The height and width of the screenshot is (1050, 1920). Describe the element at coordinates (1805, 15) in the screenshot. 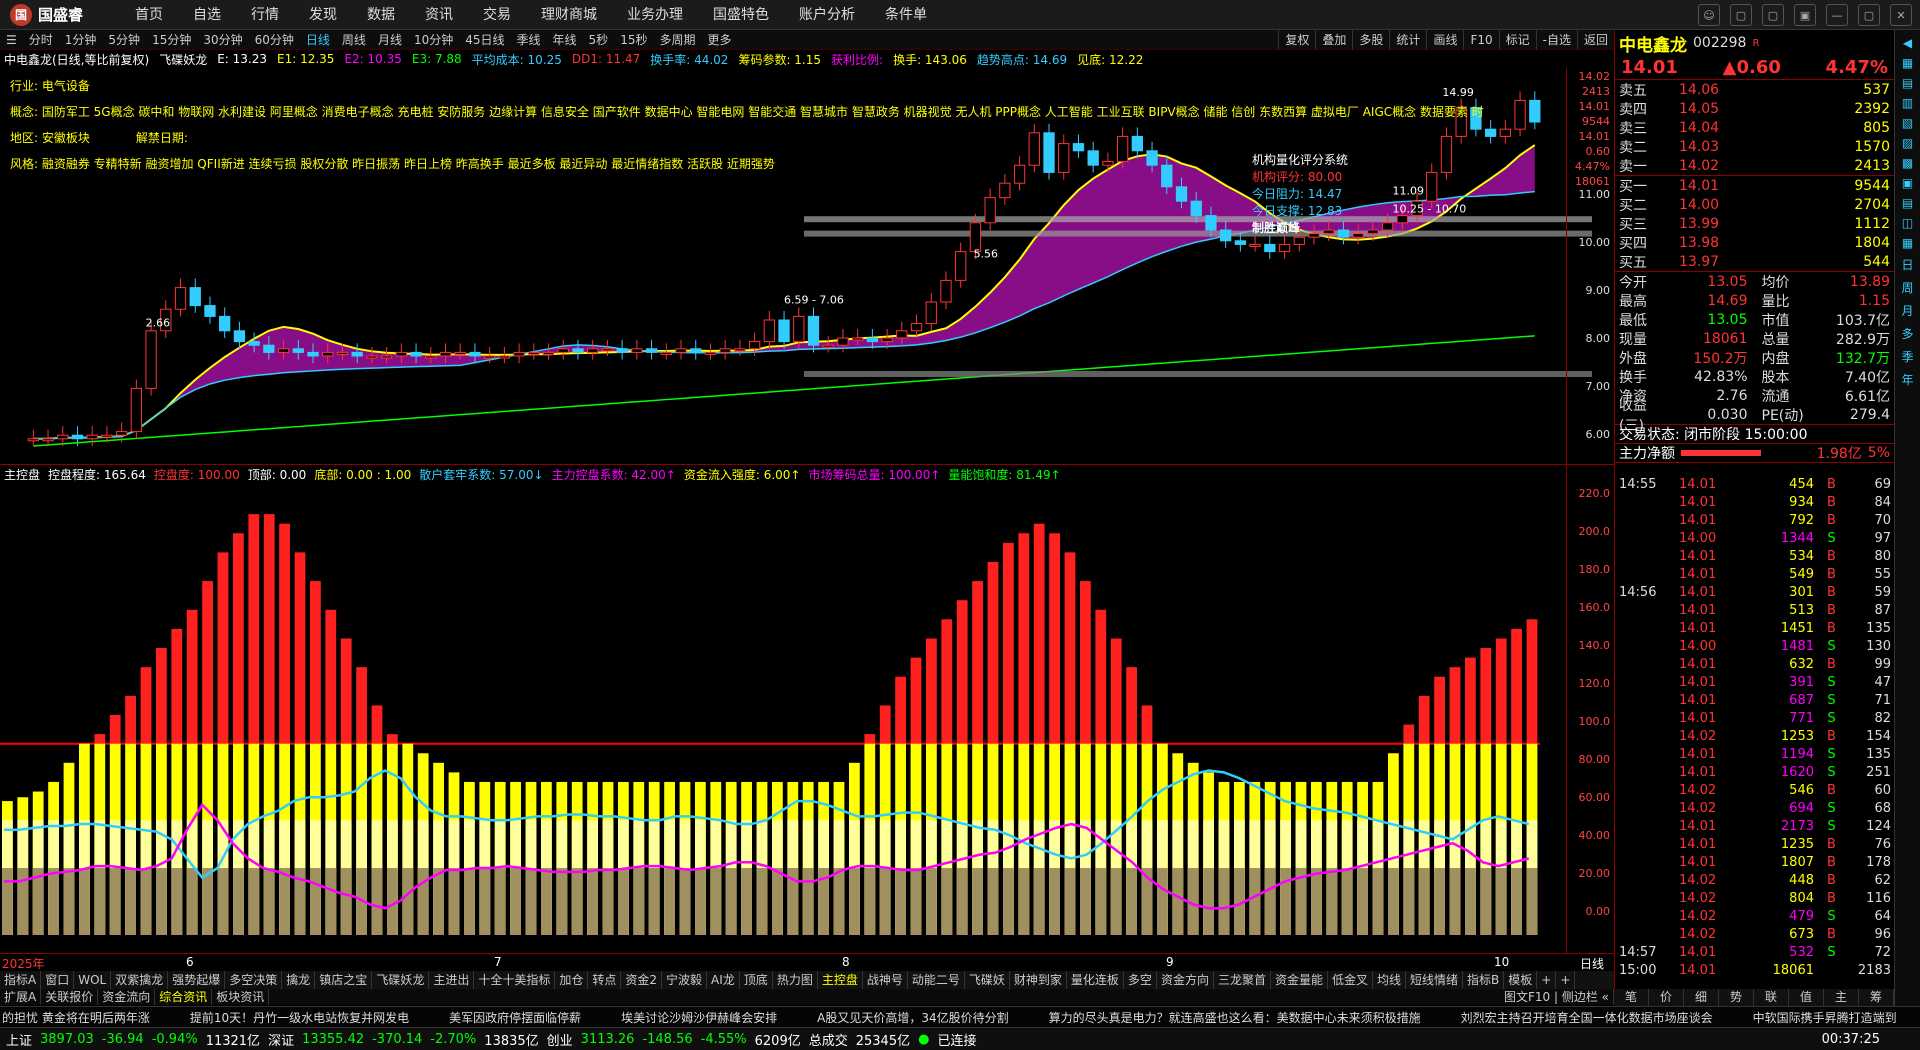

I see `window-button-icon: ▣` at that location.